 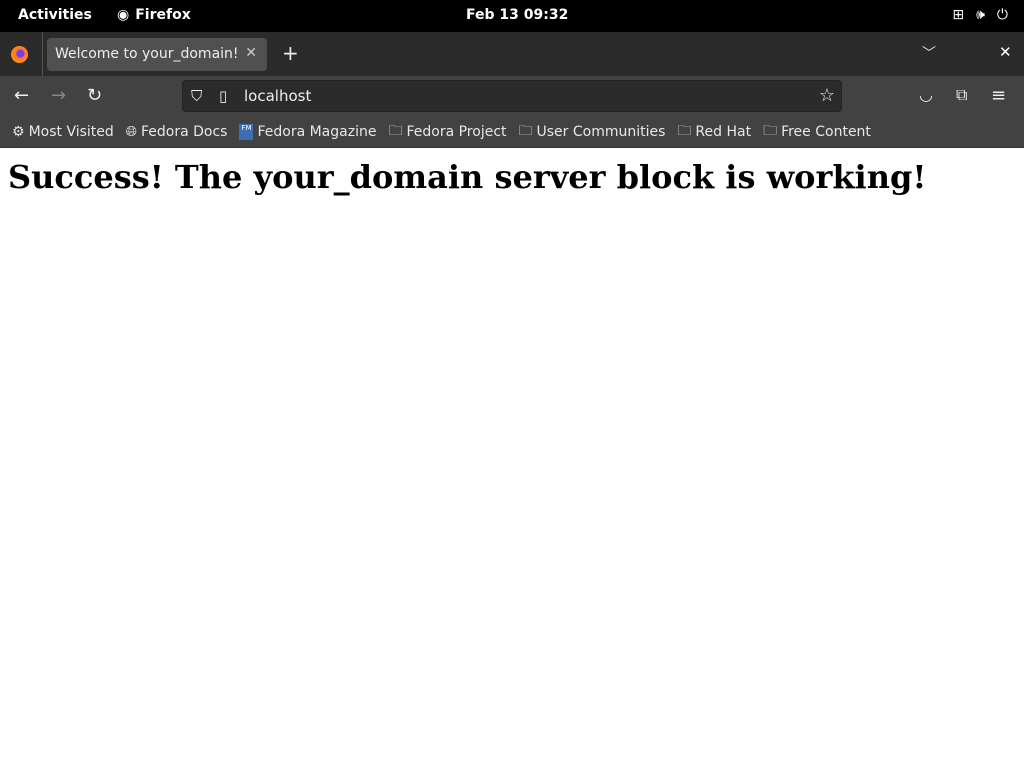 I want to click on clock: Feb 13 09:32, so click(x=517, y=15).